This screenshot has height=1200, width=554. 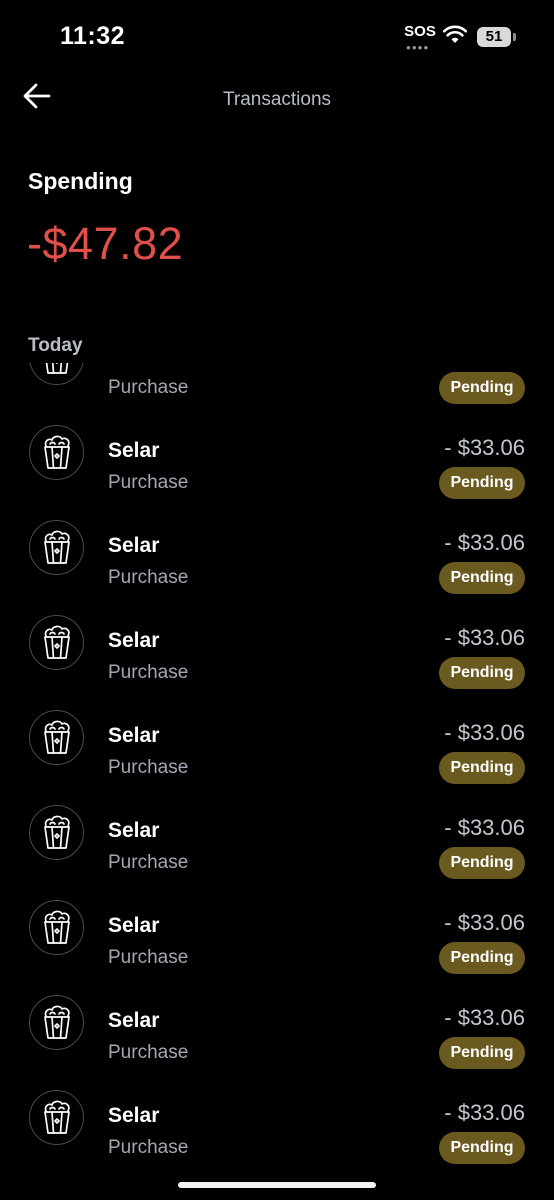 What do you see at coordinates (494, 37) in the screenshot?
I see `battery-icon: 51` at bounding box center [494, 37].